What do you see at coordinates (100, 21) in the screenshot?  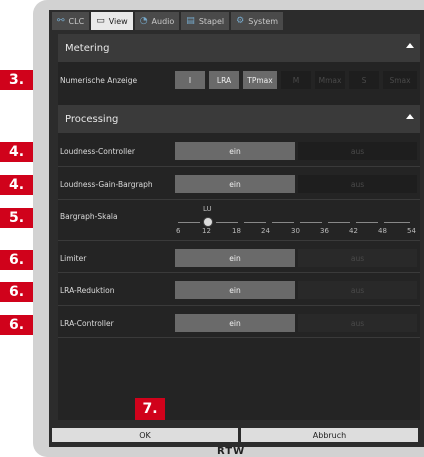 I see `monitor-icon: ▭` at bounding box center [100, 21].